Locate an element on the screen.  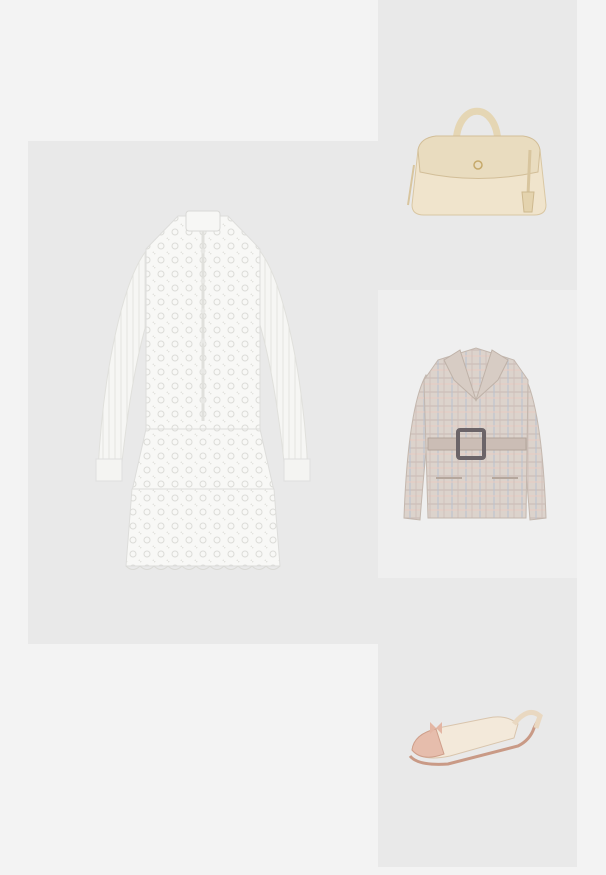
shoe-product-card is located at coordinates (477, 722).